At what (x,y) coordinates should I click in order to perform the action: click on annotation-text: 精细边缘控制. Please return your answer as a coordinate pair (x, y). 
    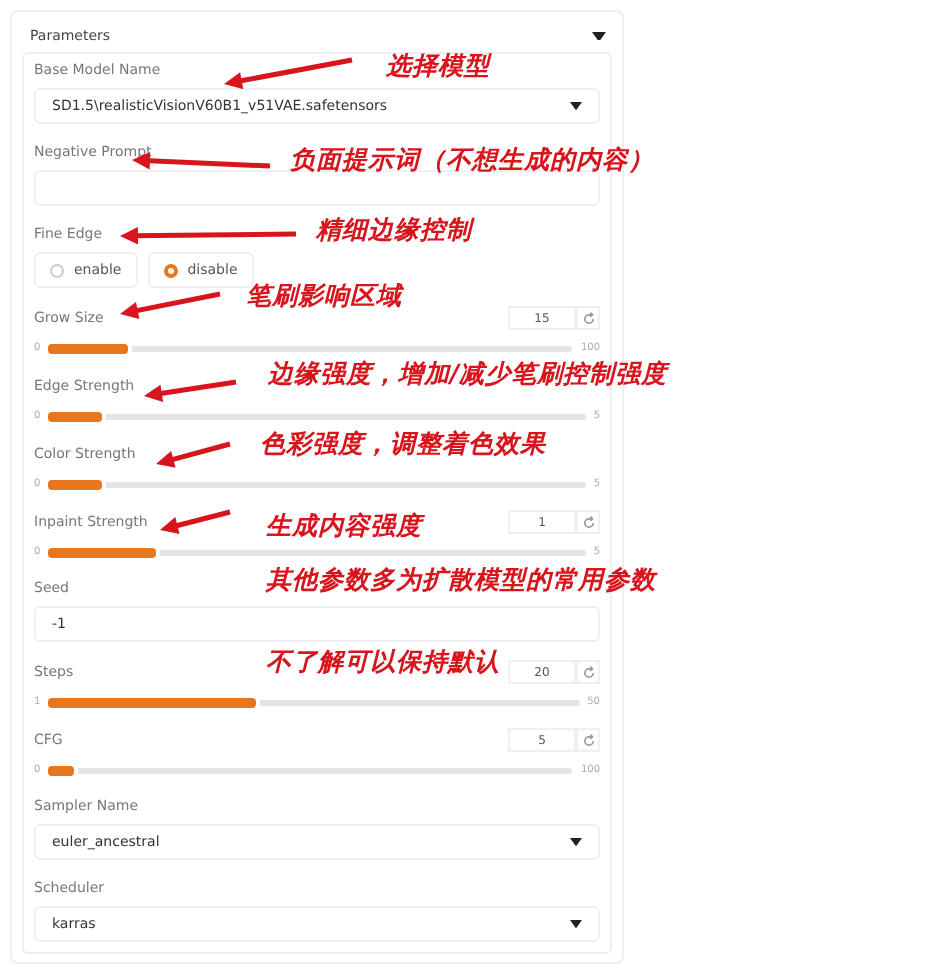
    Looking at the image, I should click on (394, 230).